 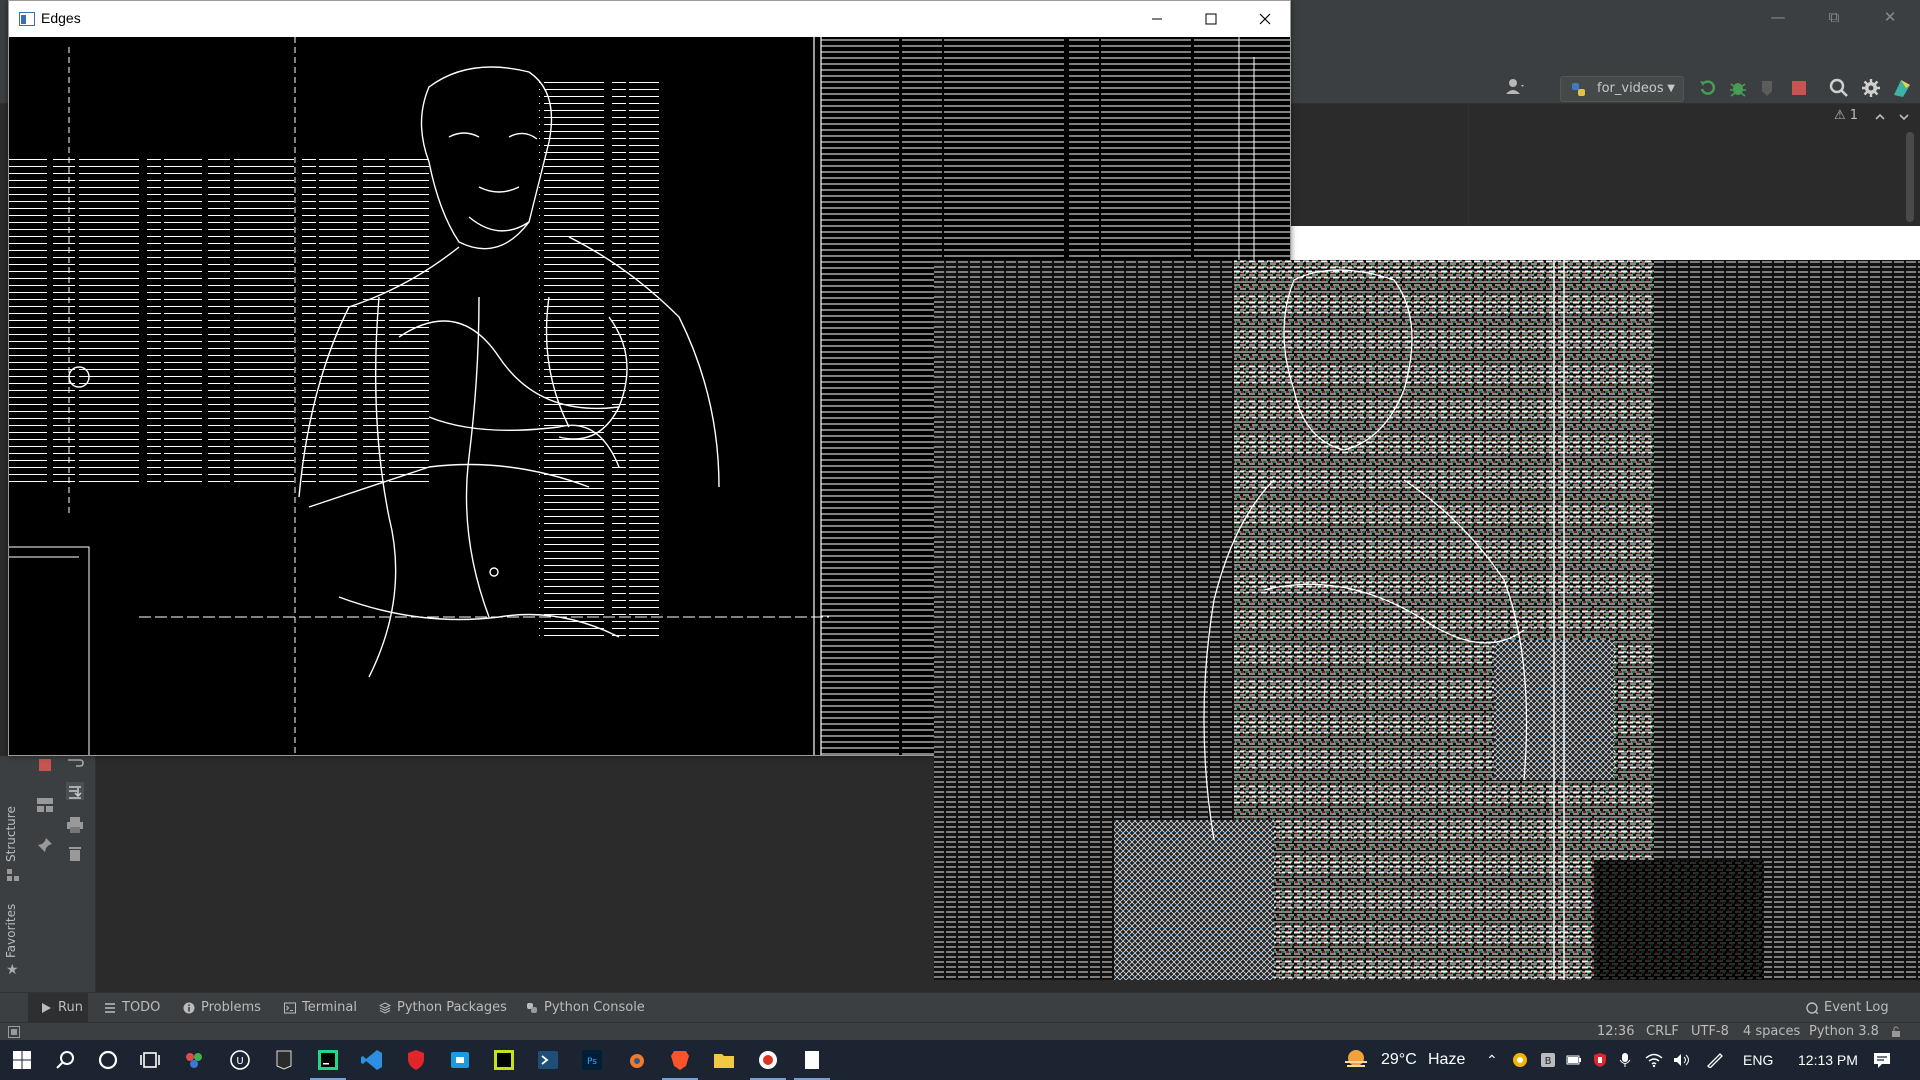 I want to click on user-icon, so click(x=1515, y=87).